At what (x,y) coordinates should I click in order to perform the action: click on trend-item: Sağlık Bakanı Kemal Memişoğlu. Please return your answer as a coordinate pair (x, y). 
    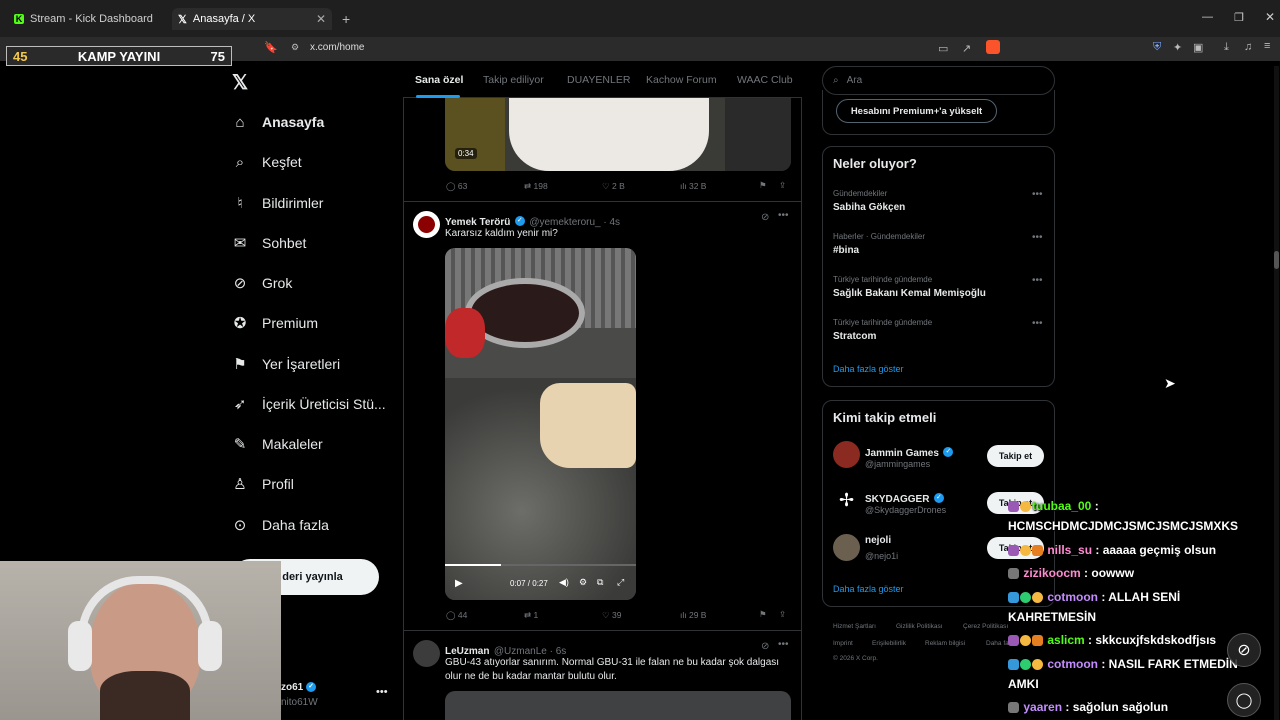
    Looking at the image, I should click on (909, 293).